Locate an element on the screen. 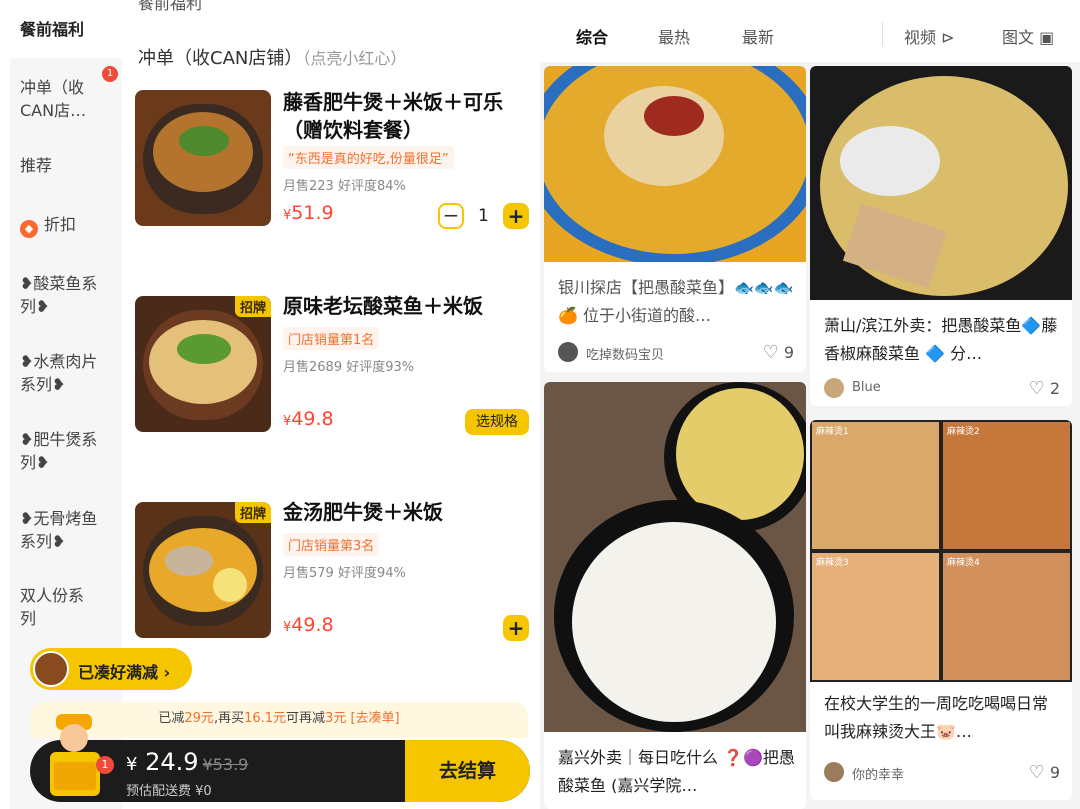 This screenshot has height=809, width=1080. note-card: 银川探店【把愚酸菜鱼】🐟🐟🐟🍊 位于小街道的酸… 吃掉数码宝贝 ♡ 9 is located at coordinates (675, 219).